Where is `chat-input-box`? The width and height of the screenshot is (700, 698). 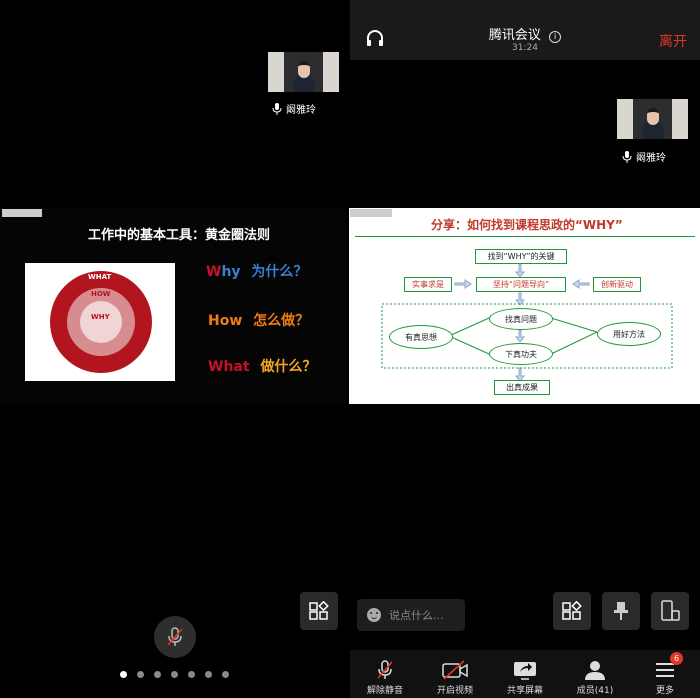 chat-input-box is located at coordinates (411, 615).